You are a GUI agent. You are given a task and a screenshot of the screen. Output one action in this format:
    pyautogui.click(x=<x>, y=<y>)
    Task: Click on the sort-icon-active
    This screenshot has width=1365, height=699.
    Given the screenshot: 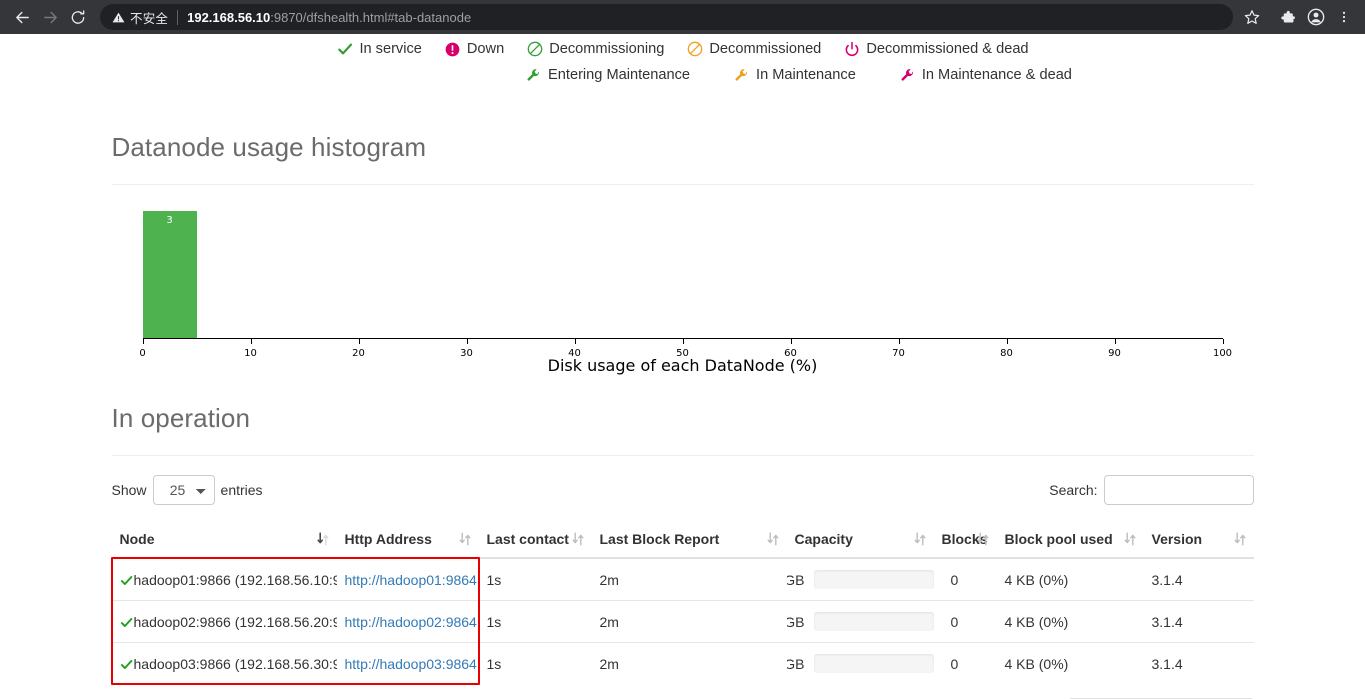 What is the action you would take?
    pyautogui.click(x=322, y=539)
    